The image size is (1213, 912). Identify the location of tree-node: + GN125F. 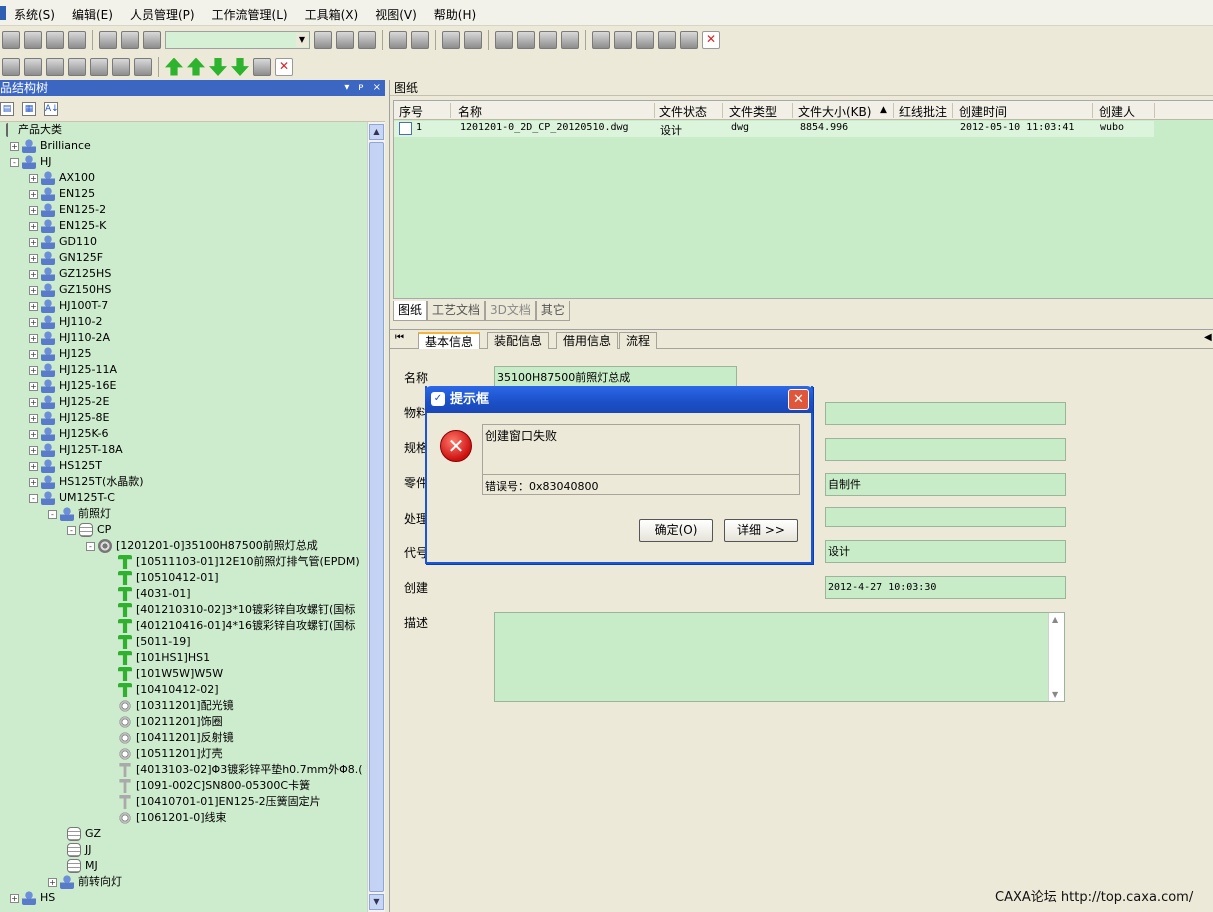
(66, 258).